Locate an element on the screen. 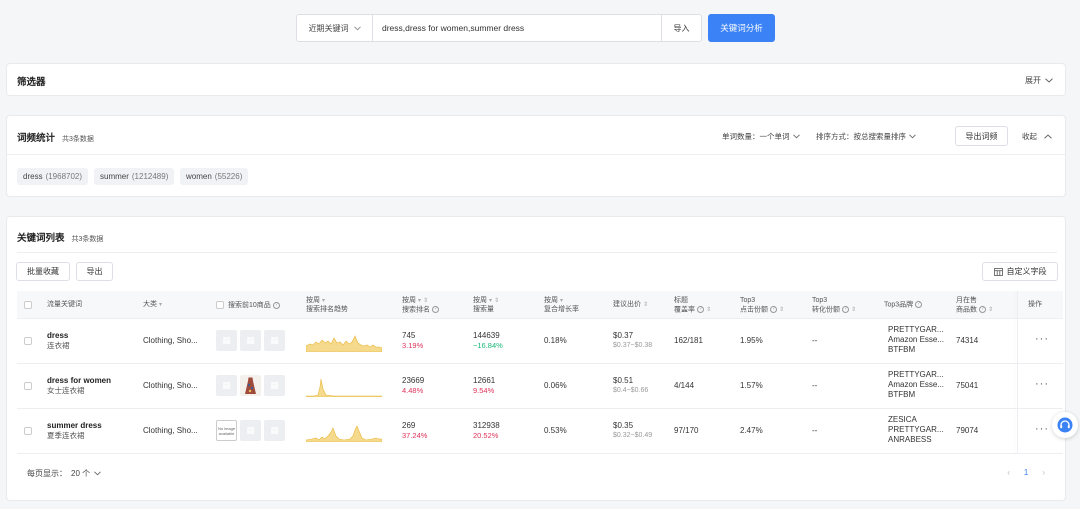  header-rank: 按周 ▾ ⇕ 搜索排名? is located at coordinates (420, 305).